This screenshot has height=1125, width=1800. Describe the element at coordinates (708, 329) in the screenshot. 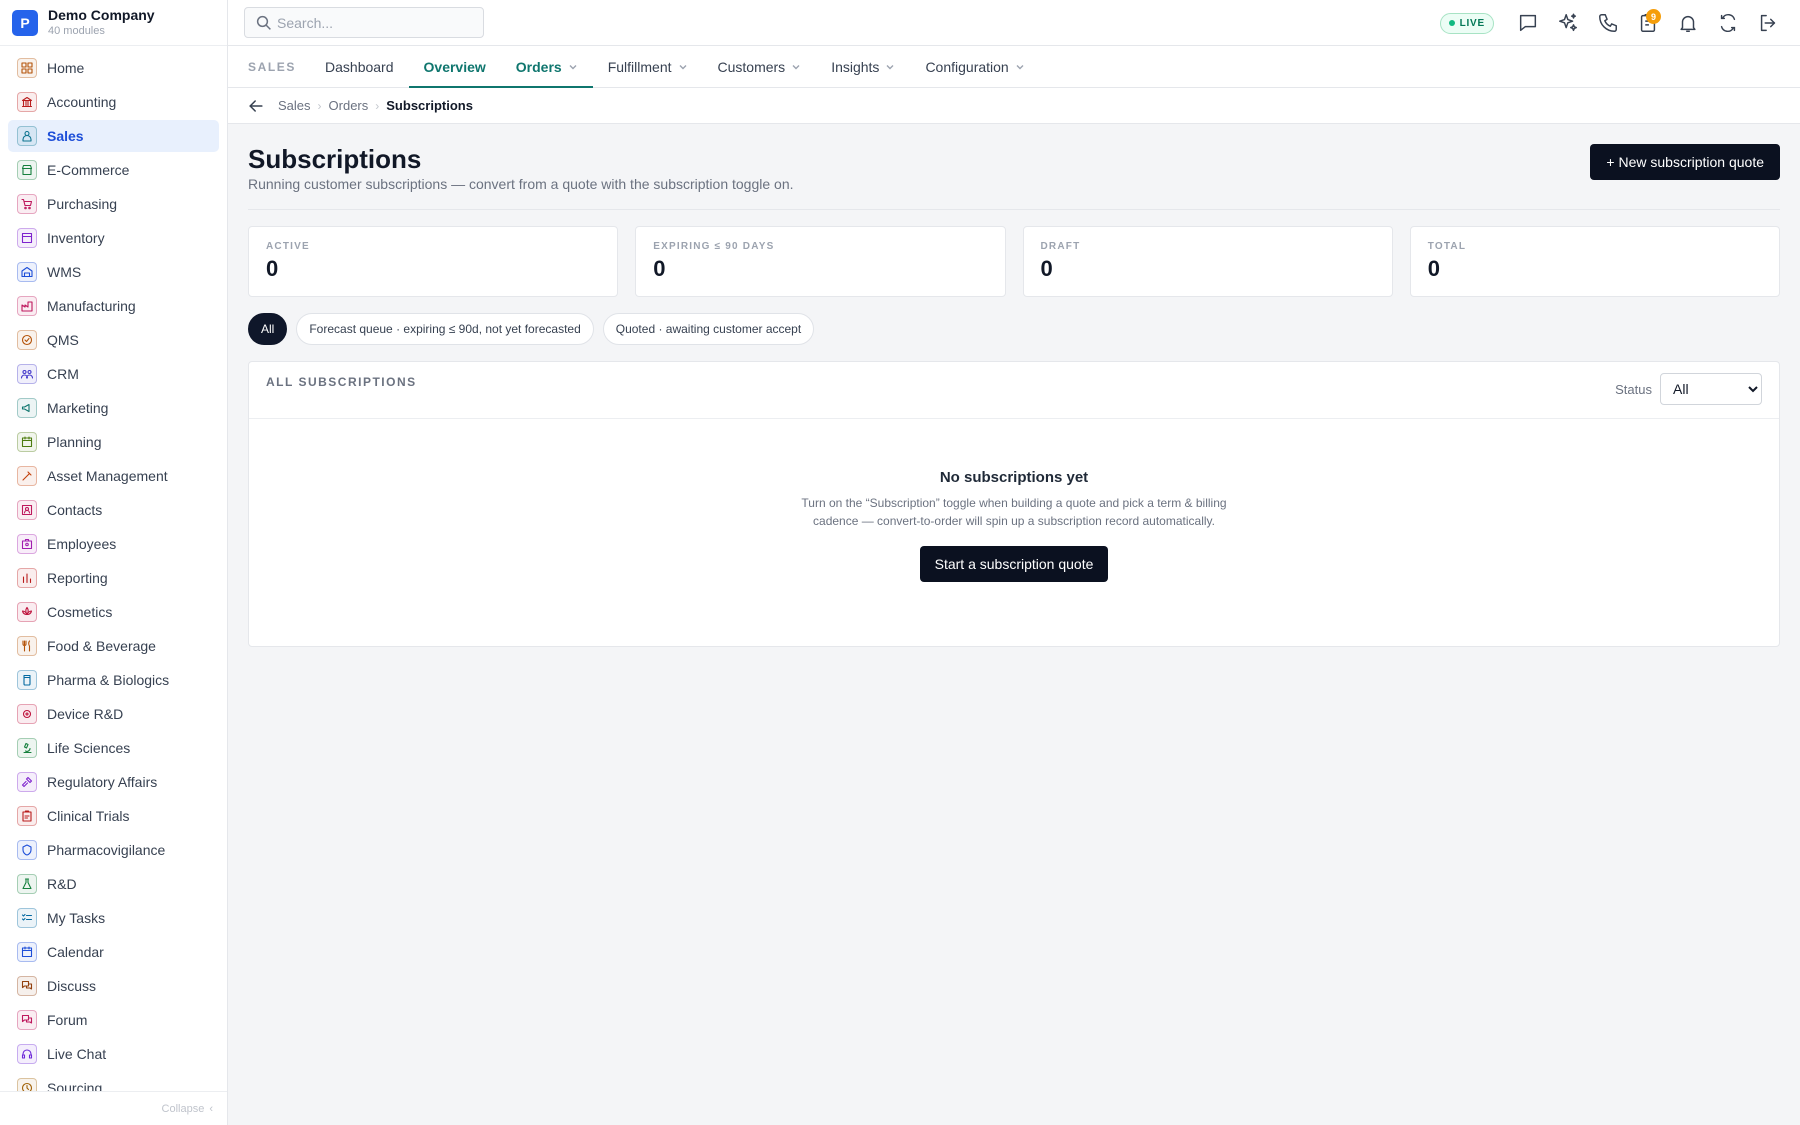

I see `filter-chip-quoted: Quoted · awaiting customer accept` at that location.